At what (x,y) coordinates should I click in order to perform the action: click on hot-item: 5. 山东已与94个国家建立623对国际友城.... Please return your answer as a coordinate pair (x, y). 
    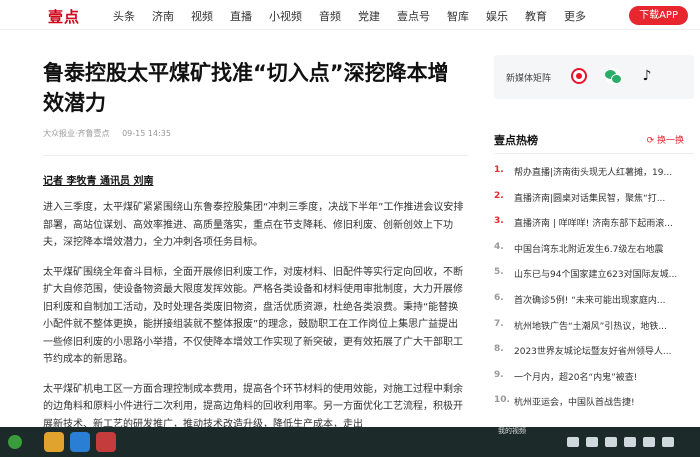
    Looking at the image, I should click on (594, 280).